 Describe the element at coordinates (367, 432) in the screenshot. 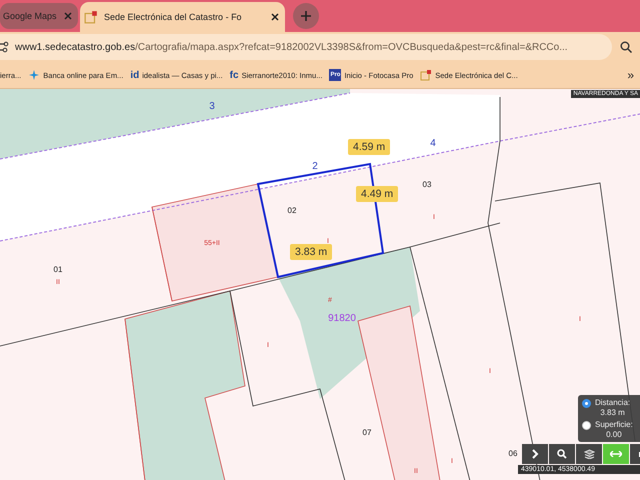

I see `map-label: 07` at that location.